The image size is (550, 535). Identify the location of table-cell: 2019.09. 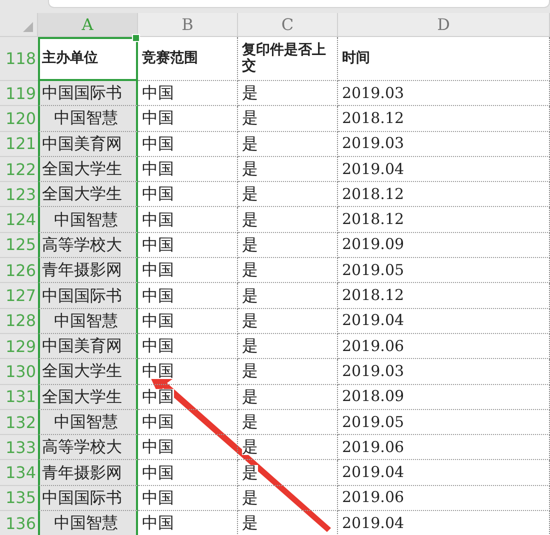
(373, 244).